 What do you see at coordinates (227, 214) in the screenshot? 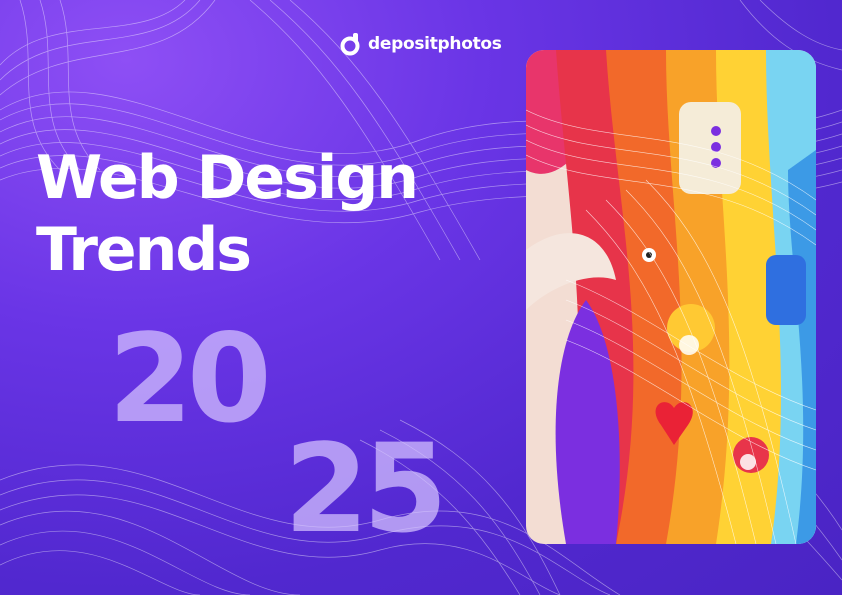
I see `headline: Web Design Trends` at bounding box center [227, 214].